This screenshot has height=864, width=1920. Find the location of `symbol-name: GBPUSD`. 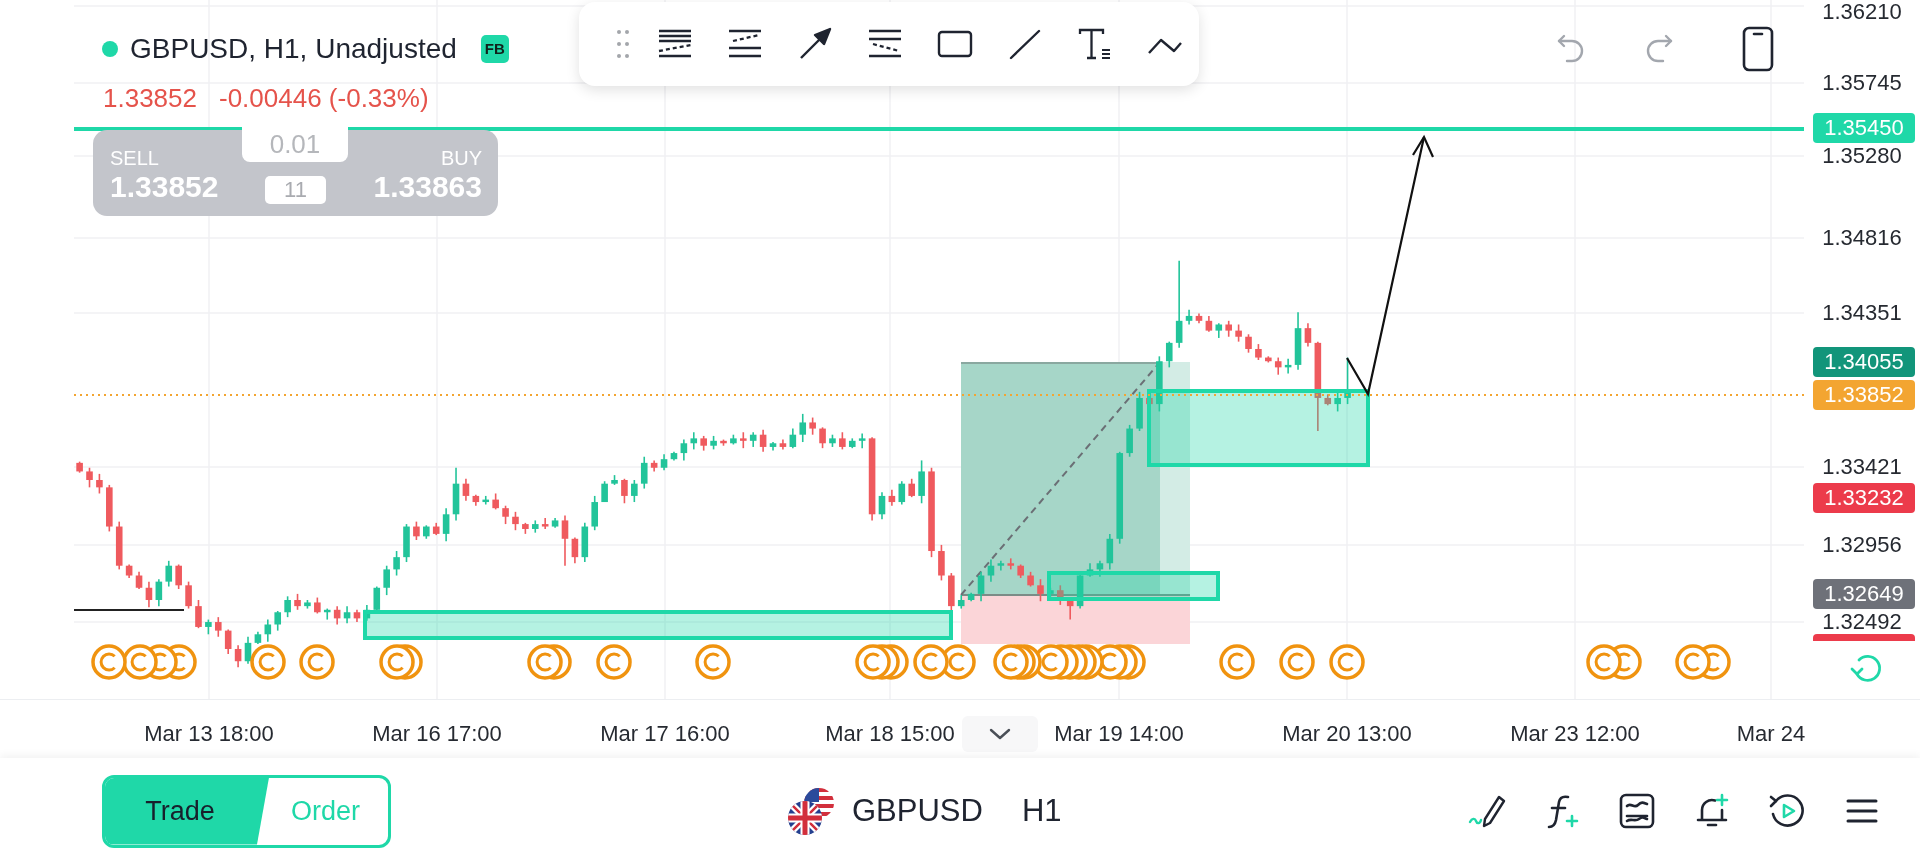

symbol-name: GBPUSD is located at coordinates (917, 811).